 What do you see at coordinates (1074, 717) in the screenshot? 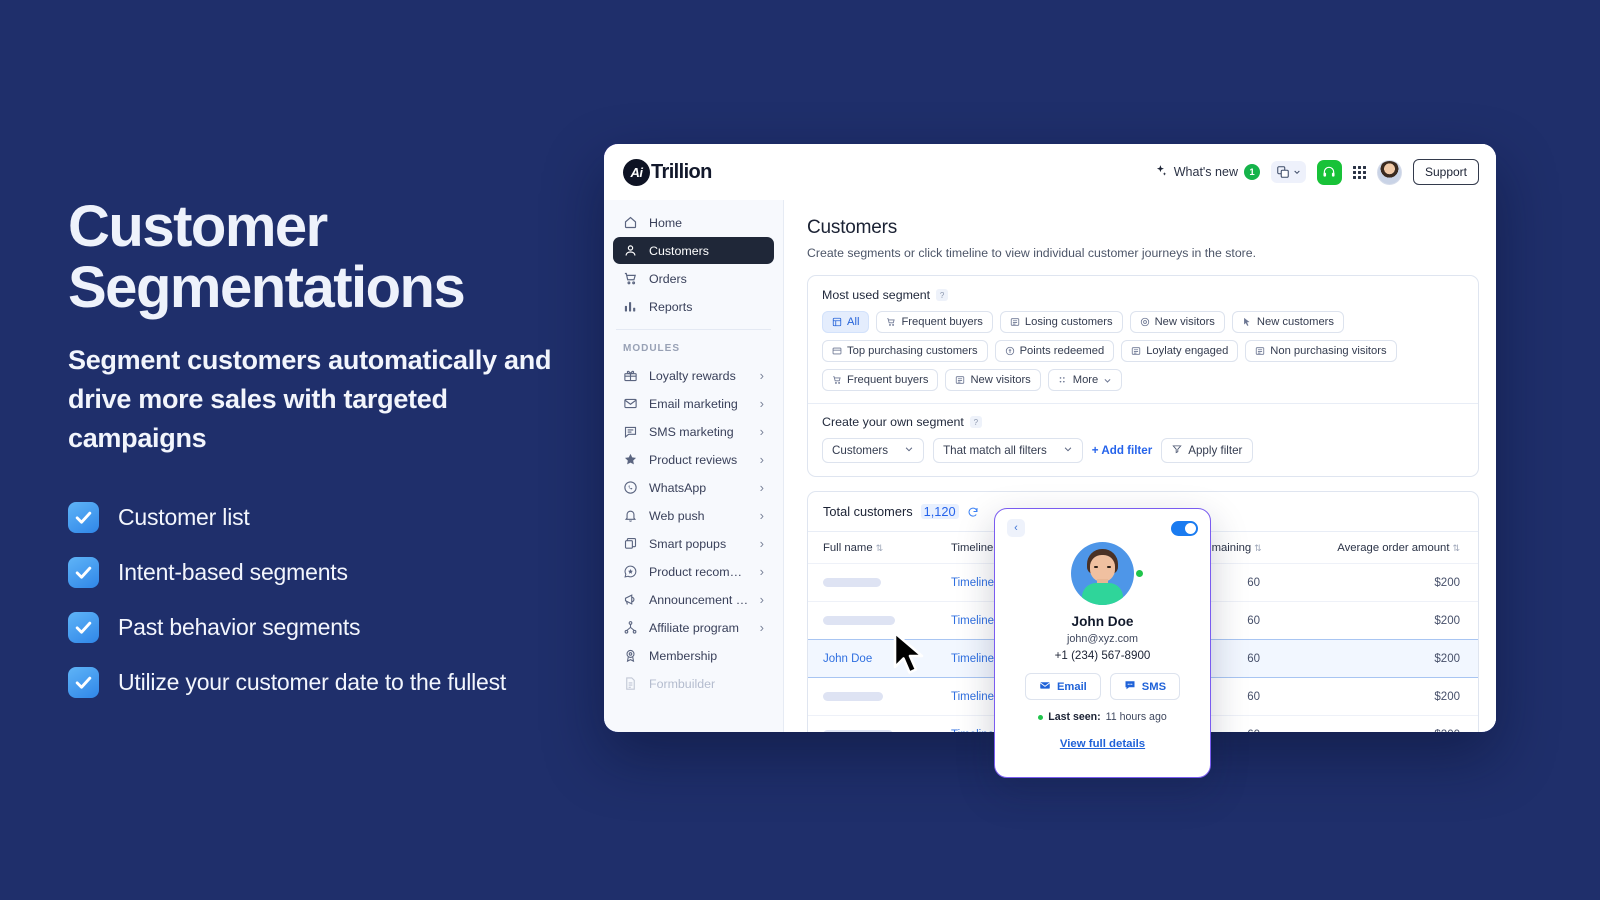
I see `last-seen-label: Last seen:` at bounding box center [1074, 717].